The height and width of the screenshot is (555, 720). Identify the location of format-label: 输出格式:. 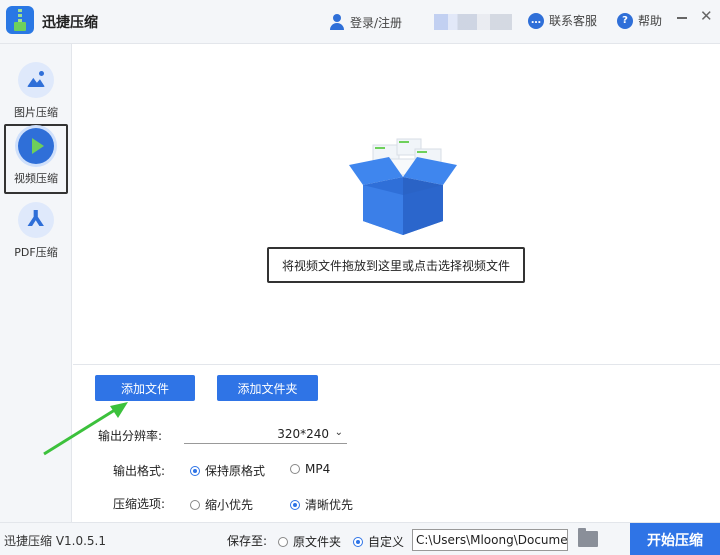
(139, 471).